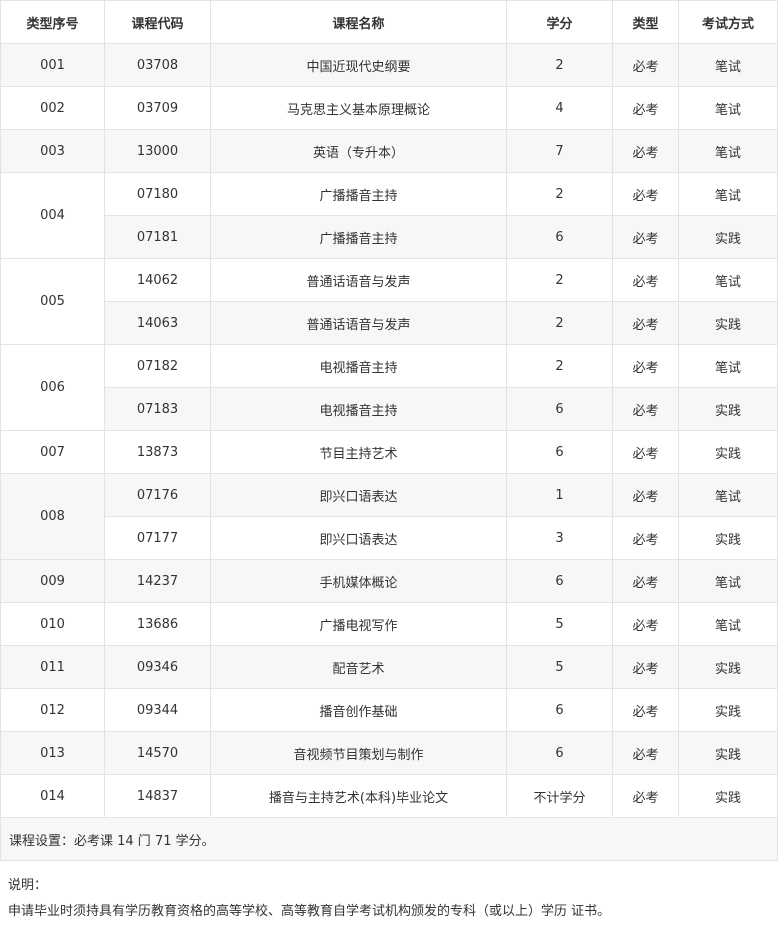 The height and width of the screenshot is (932, 778). Describe the element at coordinates (559, 667) in the screenshot. I see `cell-credit: 5` at that location.